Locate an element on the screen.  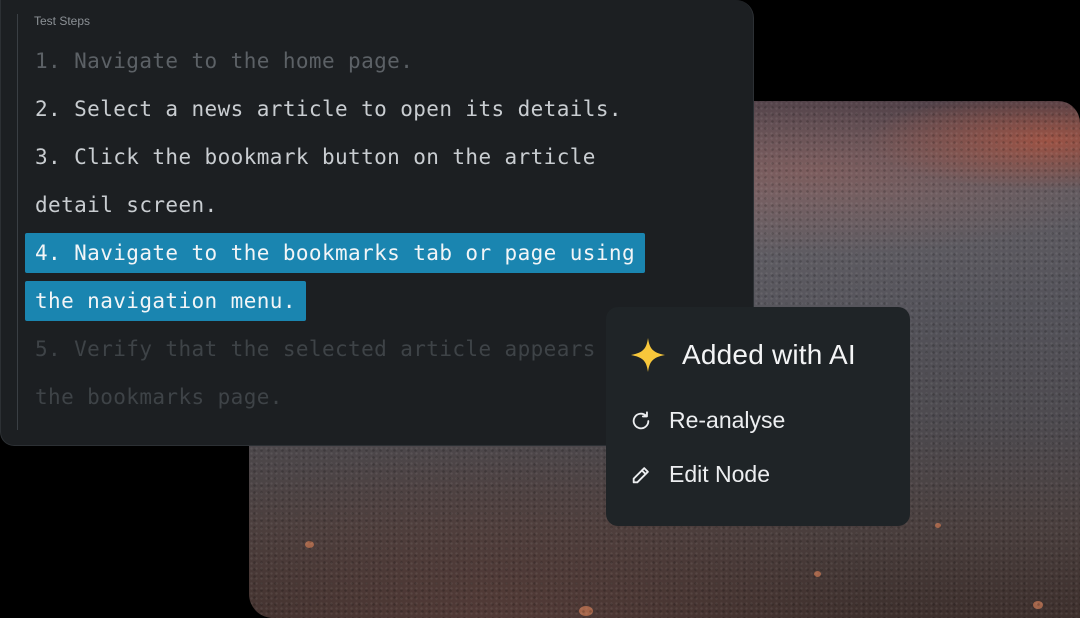
re-analyse-button: Re-analyse is located at coordinates (707, 420).